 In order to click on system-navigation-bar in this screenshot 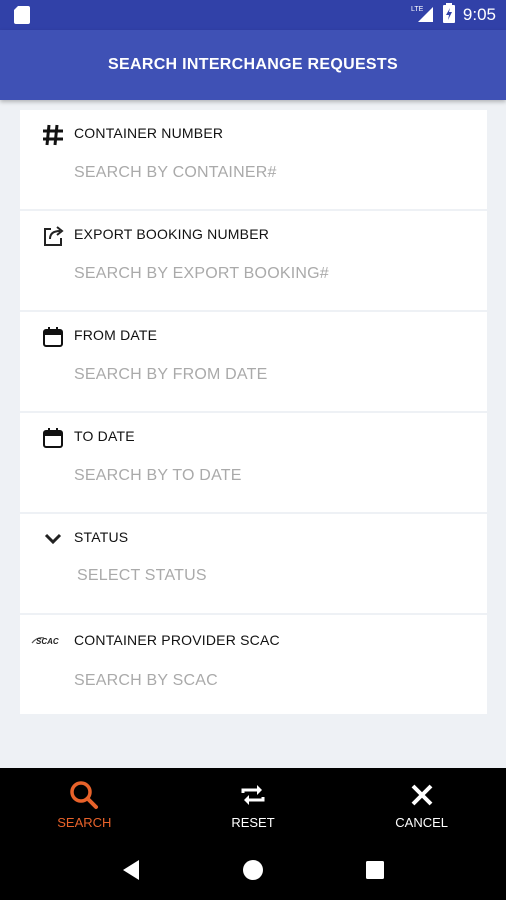, I will do `click(253, 870)`.